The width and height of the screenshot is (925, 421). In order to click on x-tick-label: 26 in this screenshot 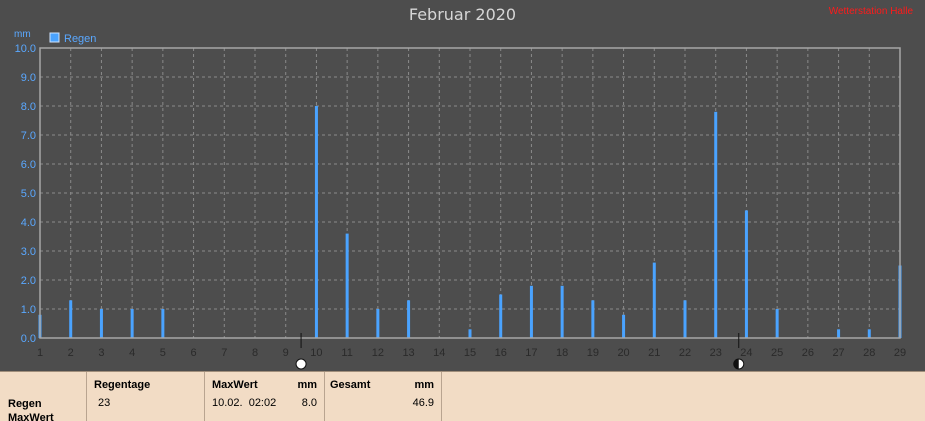, I will do `click(808, 353)`.